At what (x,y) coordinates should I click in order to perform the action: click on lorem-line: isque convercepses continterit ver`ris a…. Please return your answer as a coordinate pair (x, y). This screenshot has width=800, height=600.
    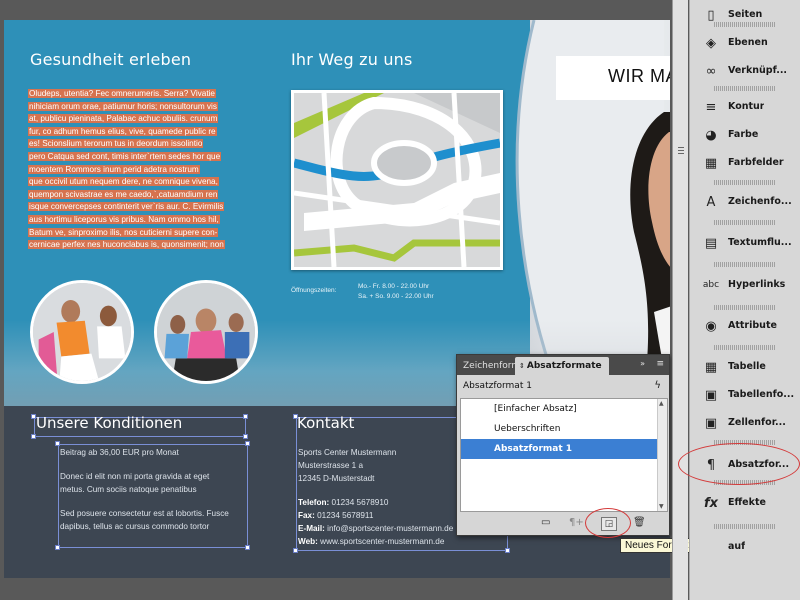
    Looking at the image, I should click on (126, 207).